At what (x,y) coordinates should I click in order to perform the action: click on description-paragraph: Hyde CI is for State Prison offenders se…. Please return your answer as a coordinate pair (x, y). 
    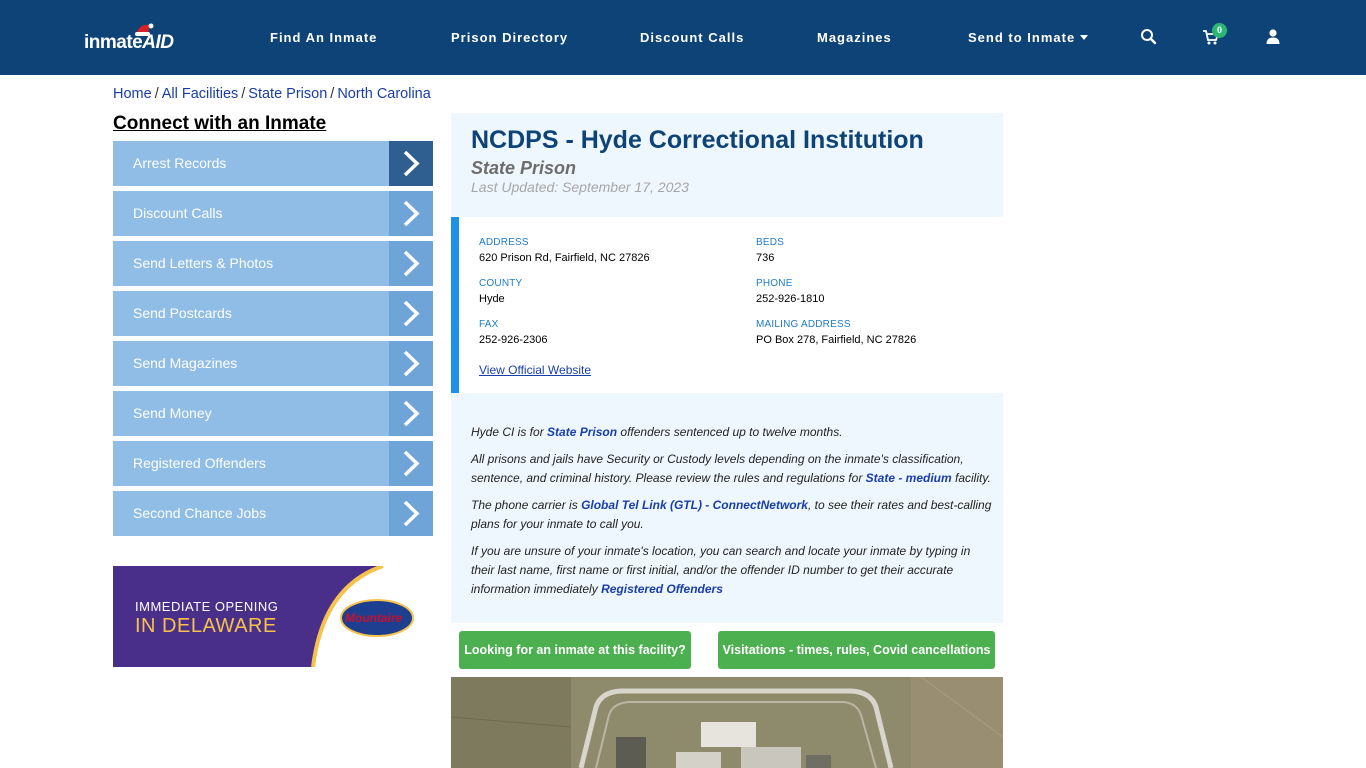
    Looking at the image, I should click on (657, 432).